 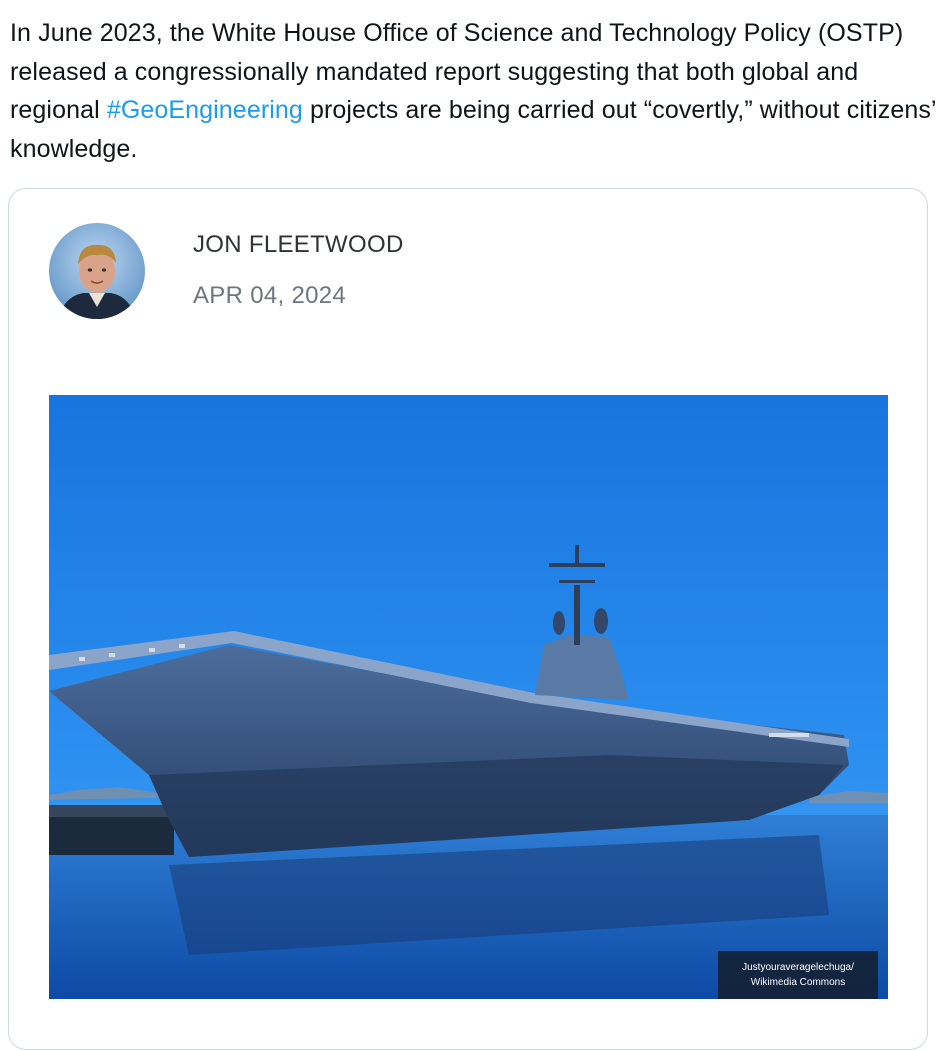 I want to click on hashtag-link: #GeoEngineering, so click(x=205, y=110).